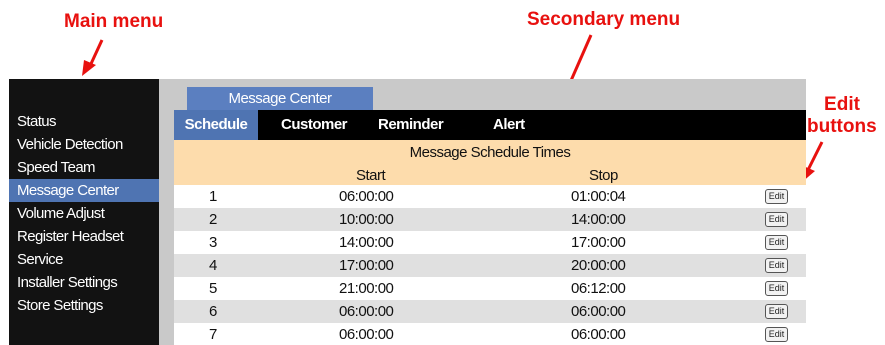 The height and width of the screenshot is (345, 885). Describe the element at coordinates (598, 242) in the screenshot. I see `stop-time: 17:00:00` at that location.